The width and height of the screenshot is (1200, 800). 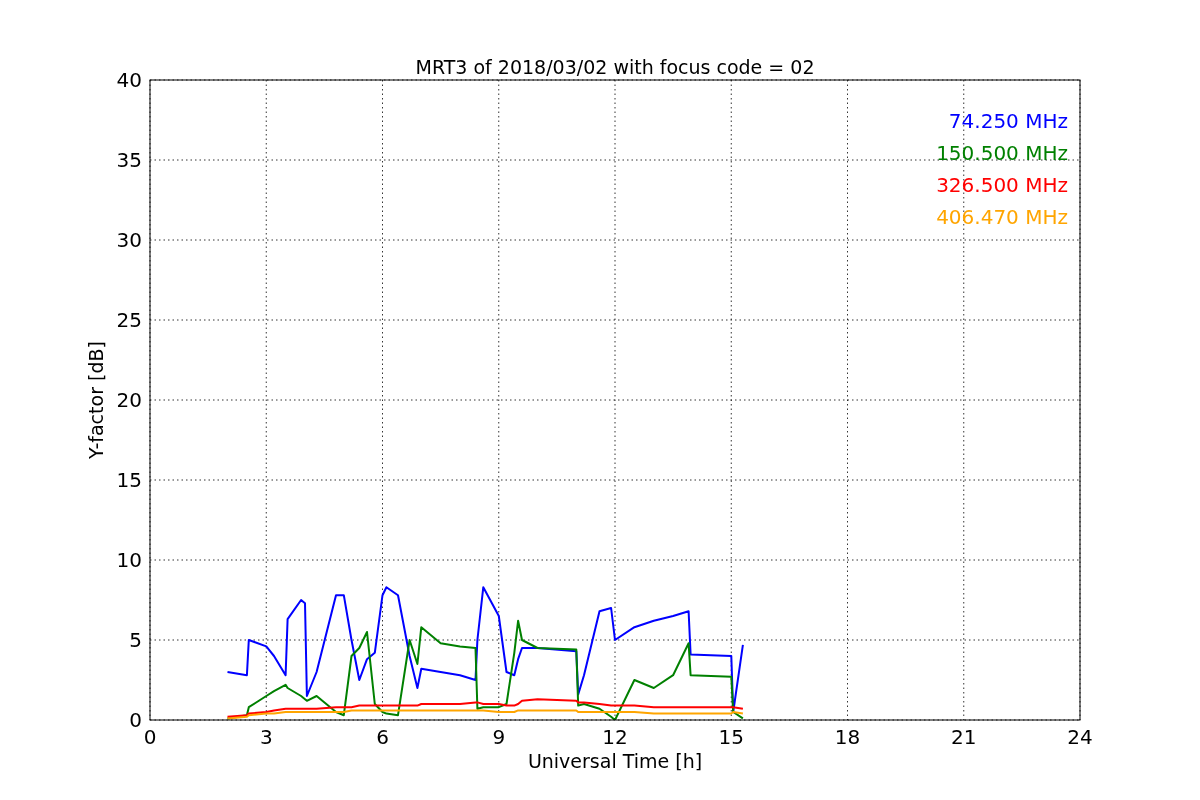 I want to click on tick-label: 12, so click(x=615, y=737).